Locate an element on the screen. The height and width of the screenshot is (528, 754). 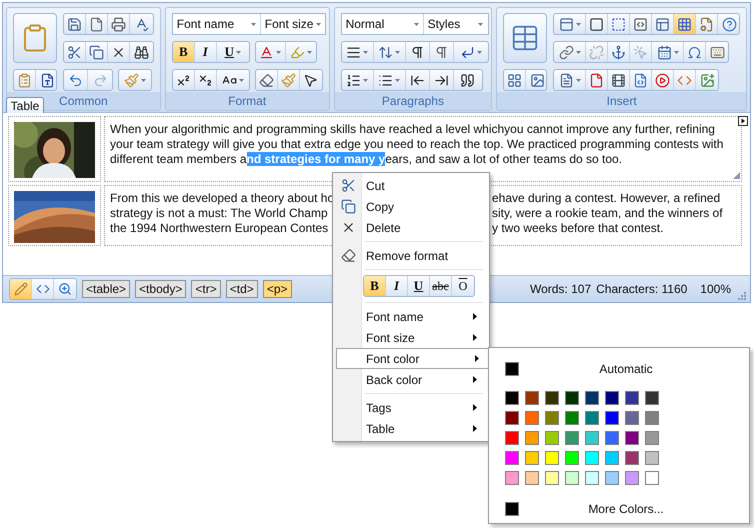
character-count: Characters: 1160 is located at coordinates (642, 289).